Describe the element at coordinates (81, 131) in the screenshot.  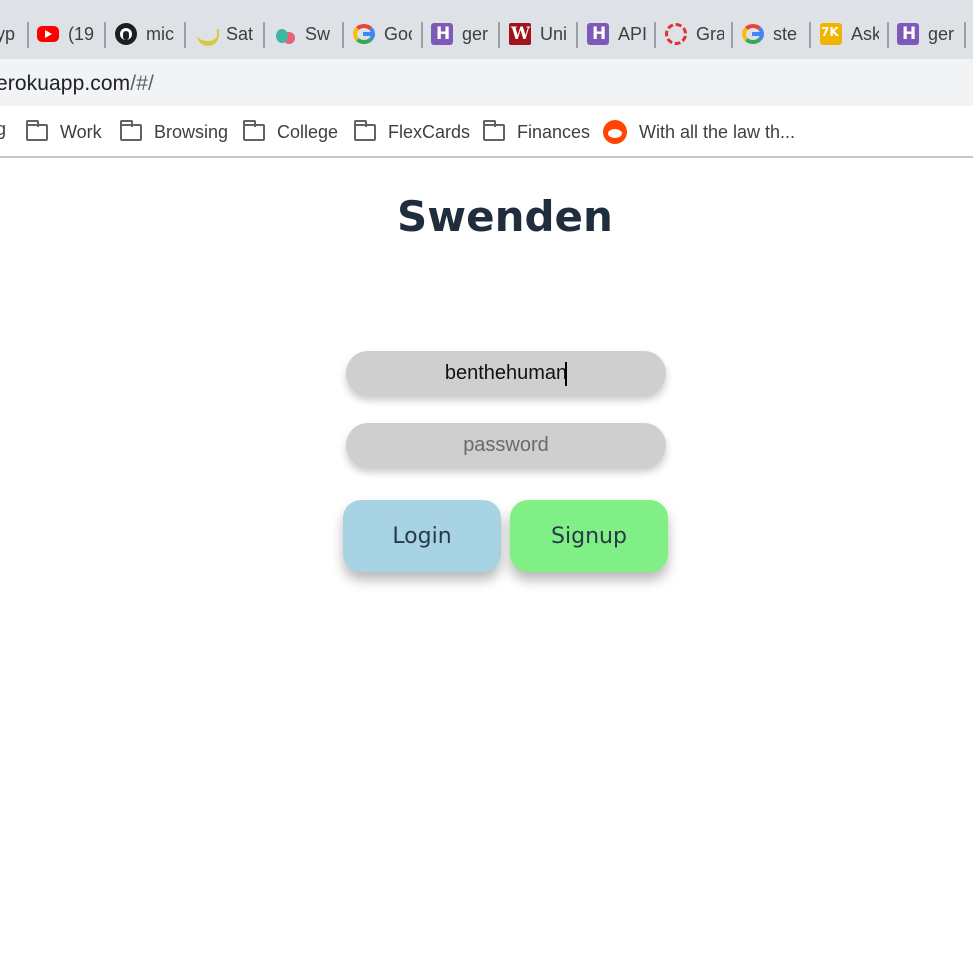
I see `bookmark-label: Work` at that location.